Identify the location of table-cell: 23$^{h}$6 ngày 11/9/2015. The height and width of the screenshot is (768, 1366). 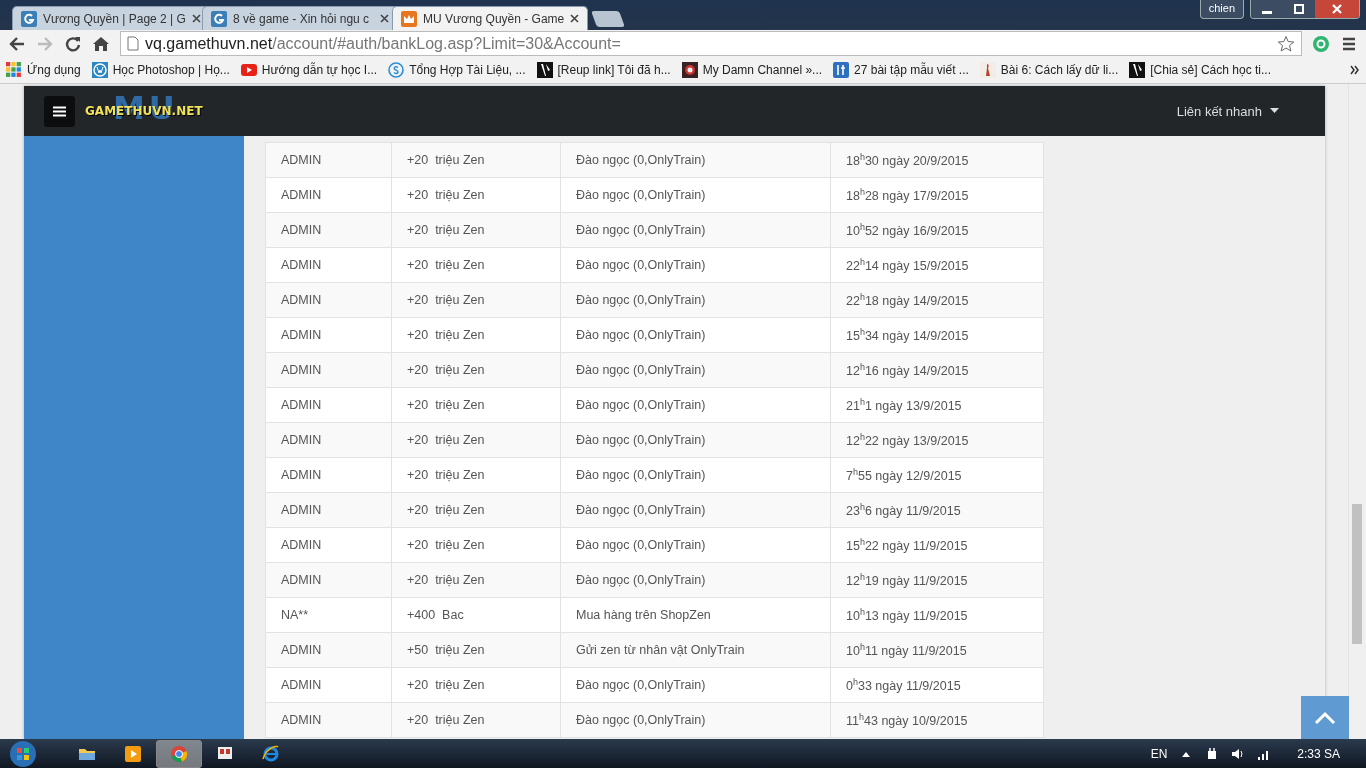
(937, 510).